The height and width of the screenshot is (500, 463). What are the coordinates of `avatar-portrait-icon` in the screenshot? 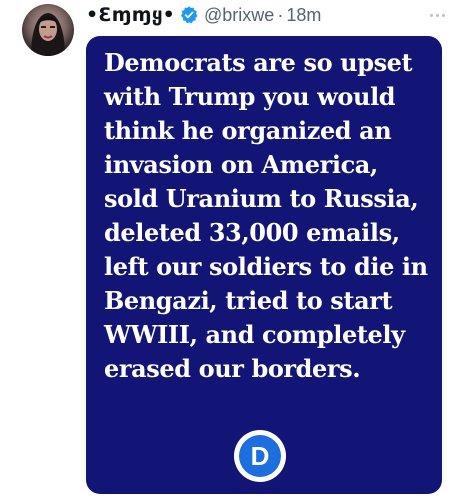 It's located at (48, 34).